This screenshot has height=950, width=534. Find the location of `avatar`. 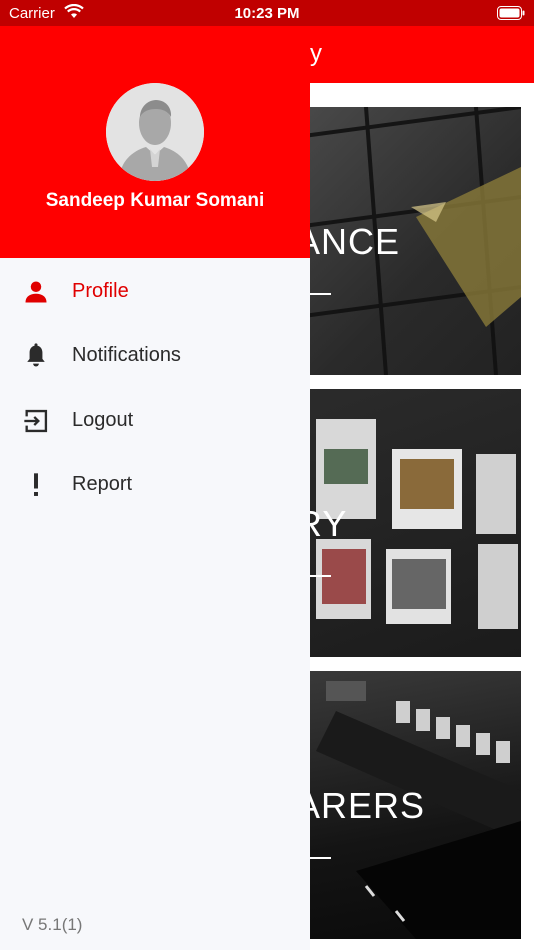

avatar is located at coordinates (155, 132).